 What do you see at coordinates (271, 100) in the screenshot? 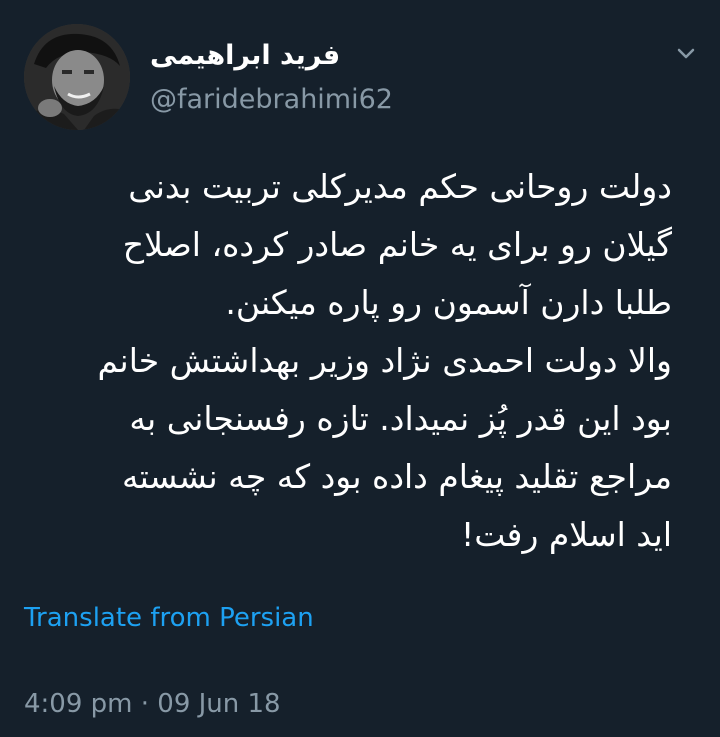
I see `user-handle: @faridebrahimi62` at bounding box center [271, 100].